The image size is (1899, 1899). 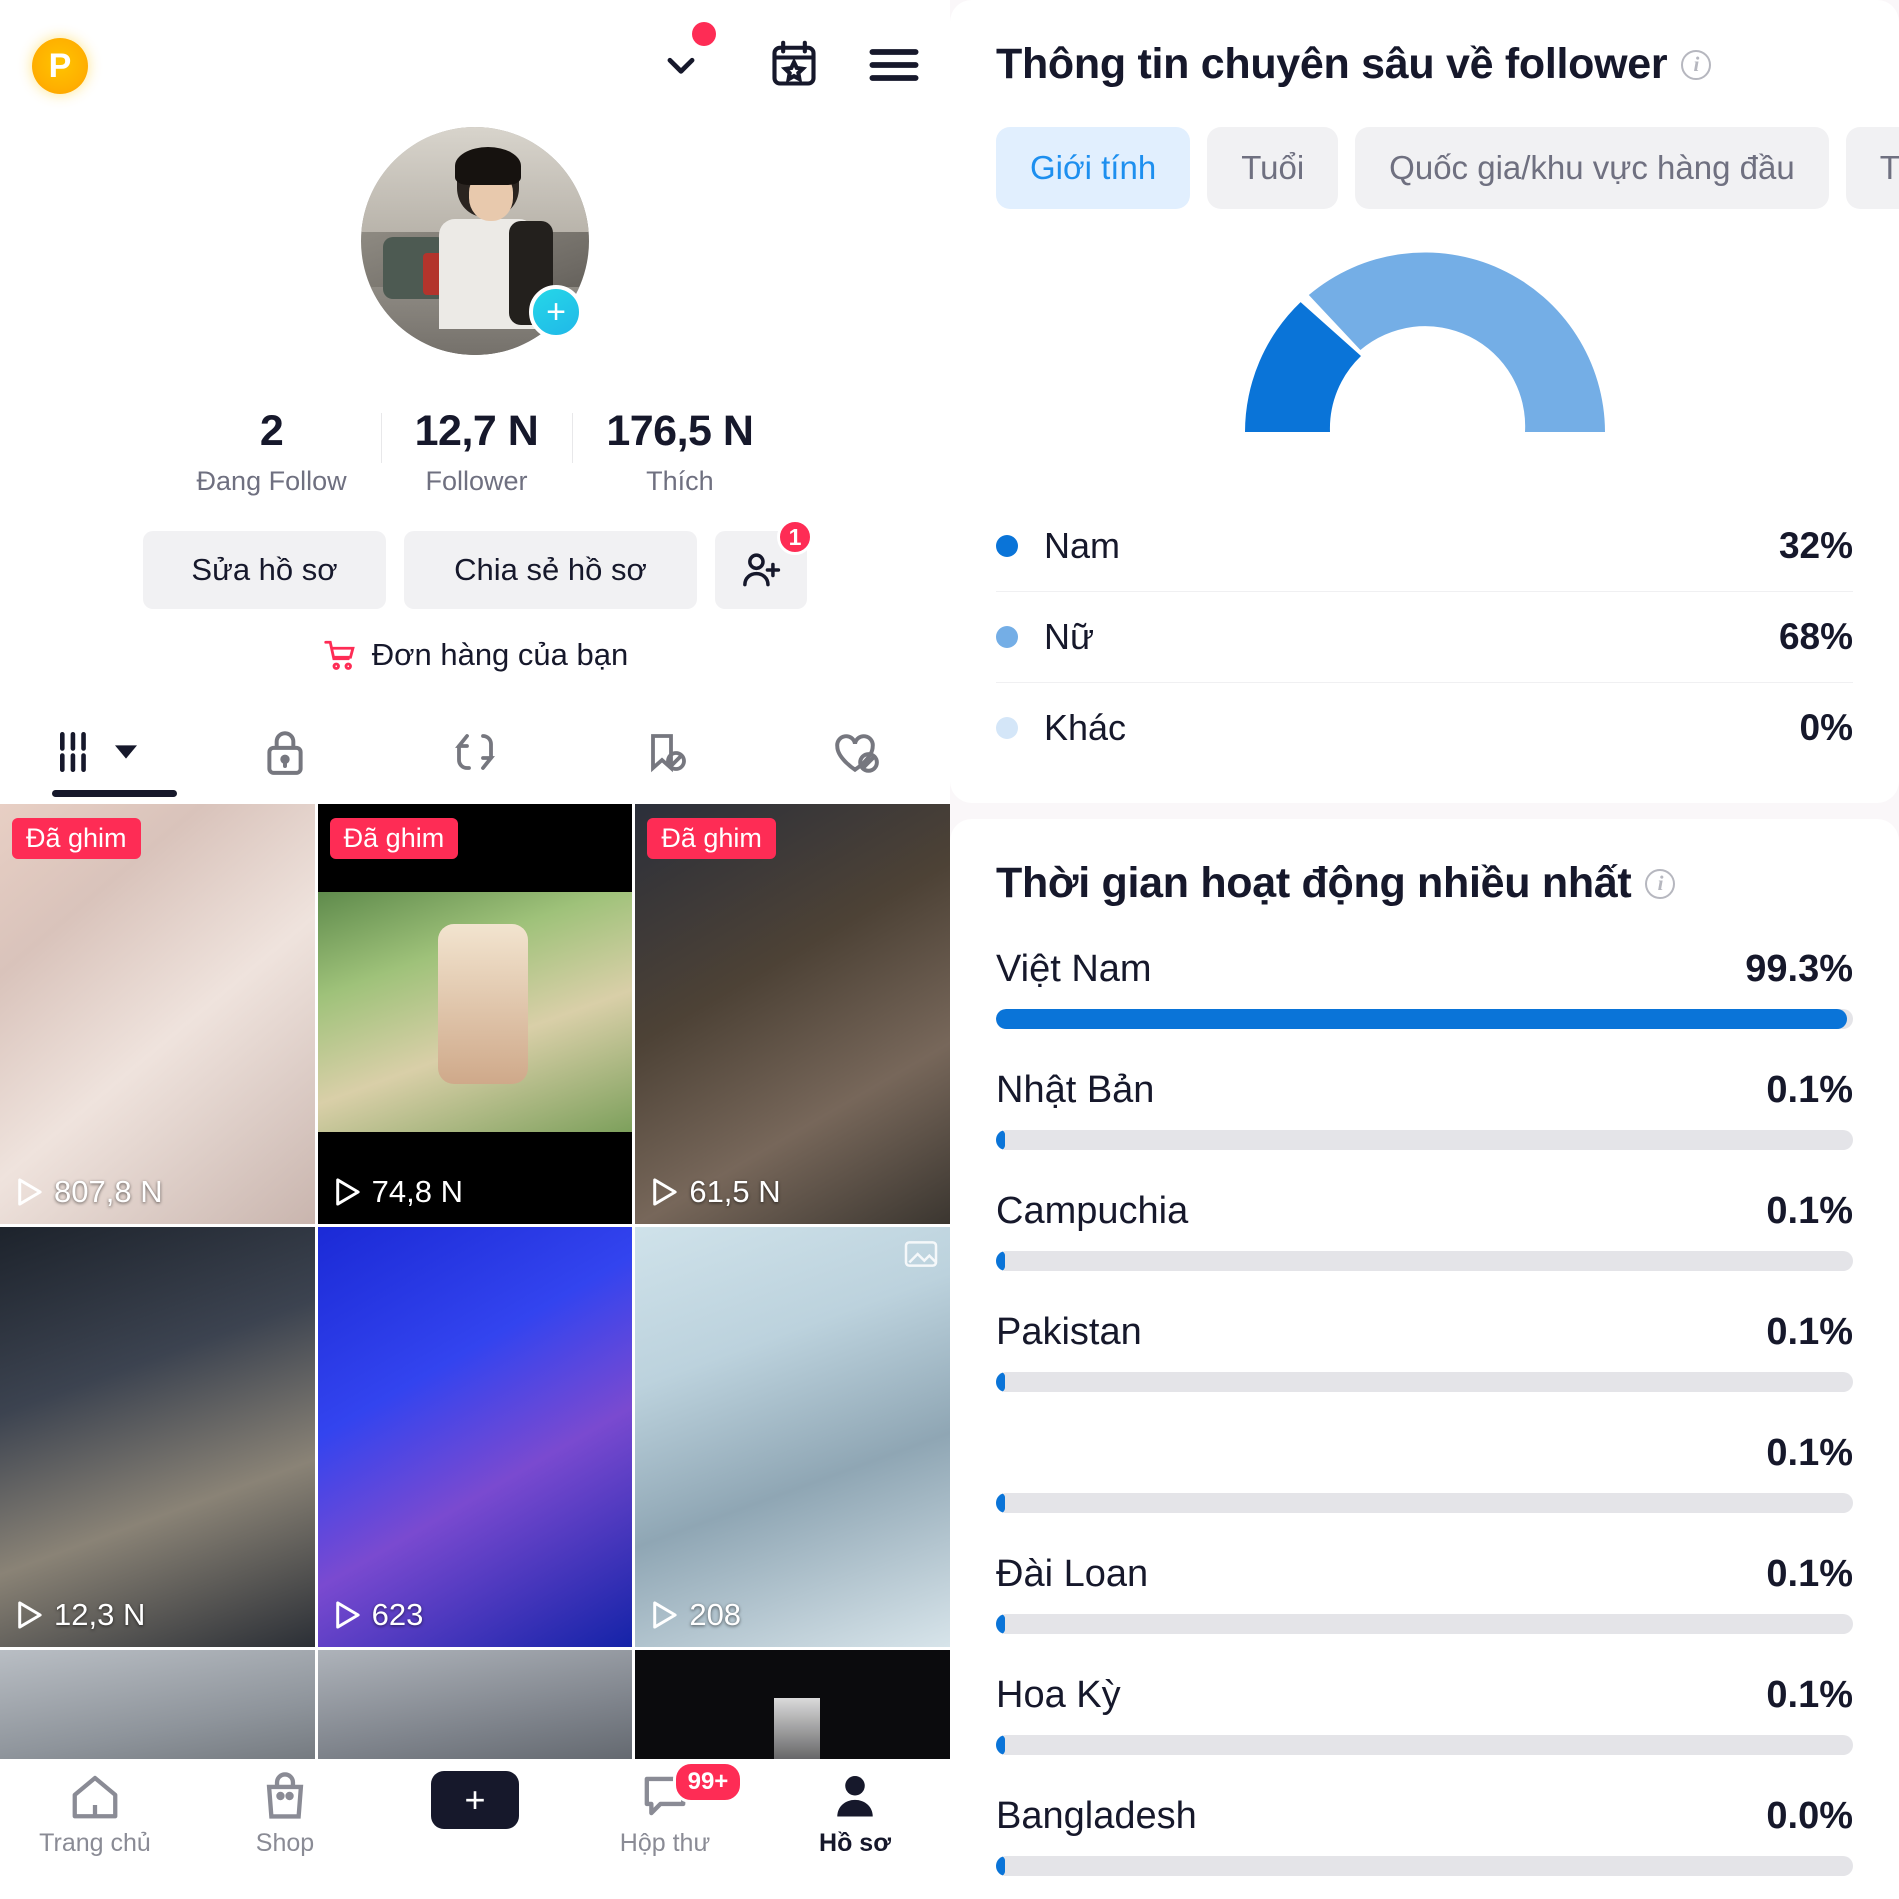 What do you see at coordinates (157, 1437) in the screenshot?
I see `video-cell: 12,3 N` at bounding box center [157, 1437].